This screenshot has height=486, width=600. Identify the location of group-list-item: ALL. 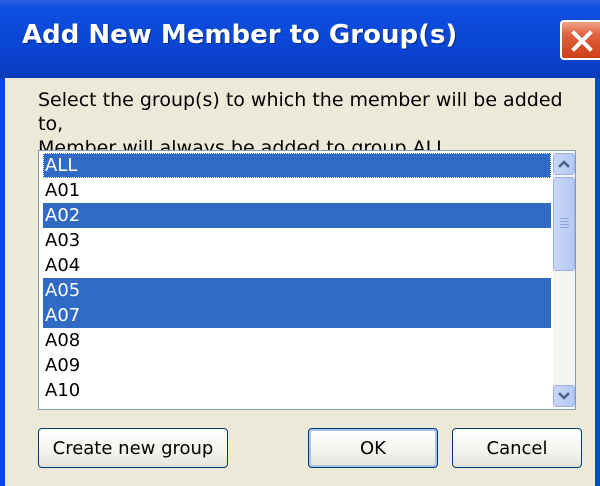
(297, 165).